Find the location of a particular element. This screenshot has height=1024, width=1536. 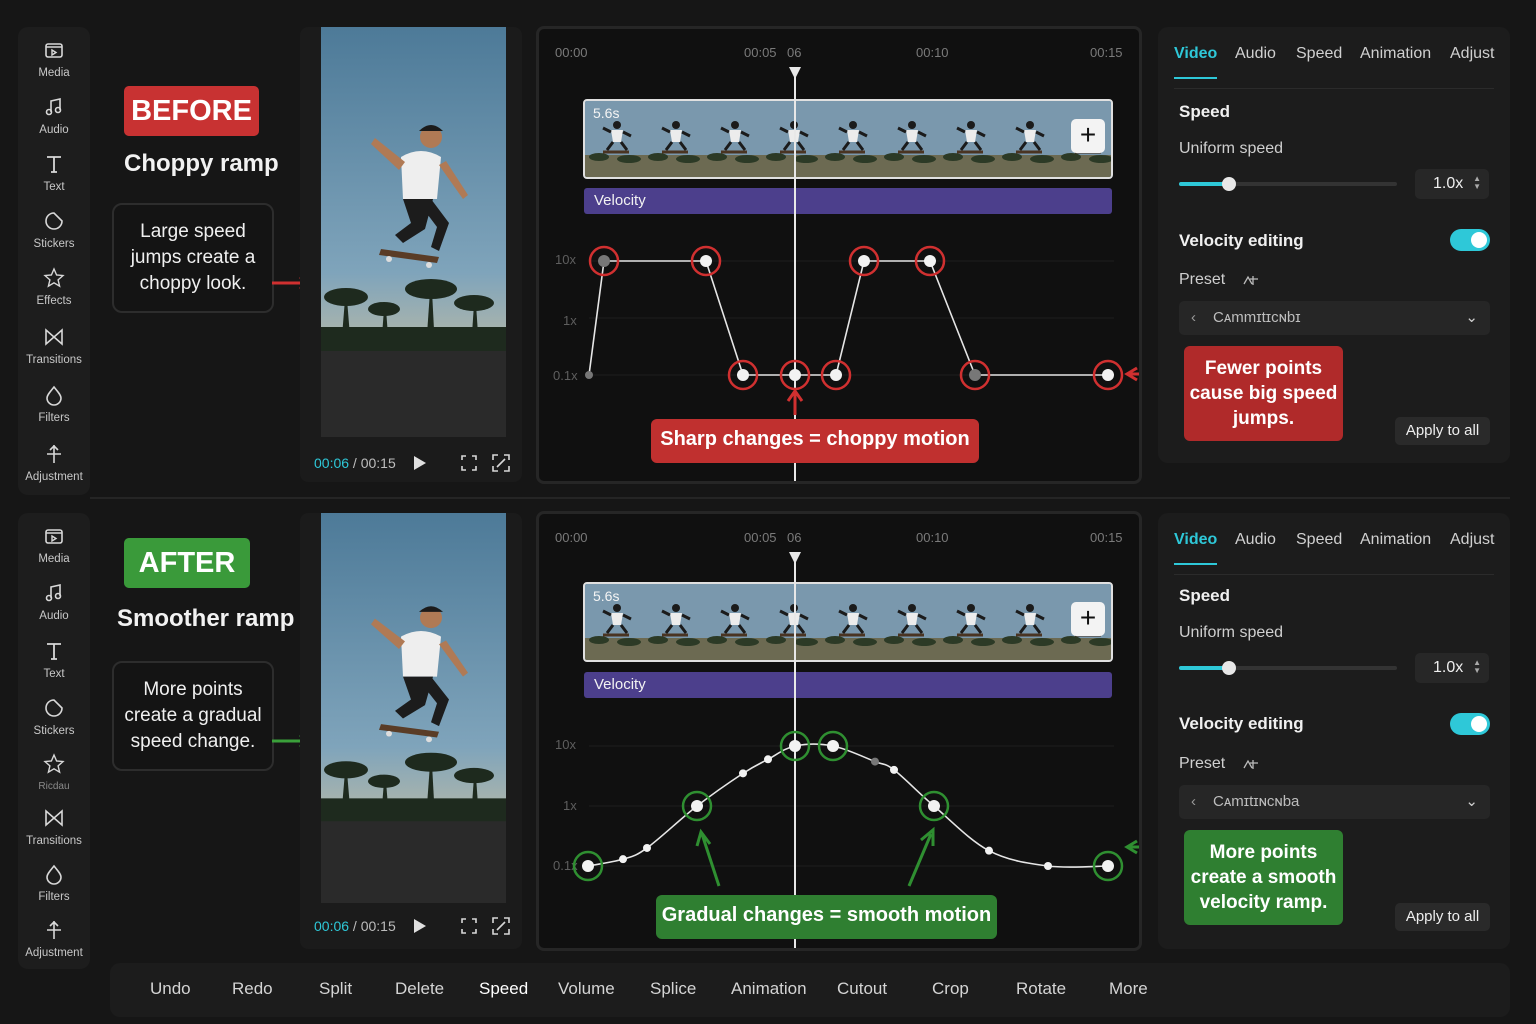

crop-button: Crop is located at coordinates (950, 989).